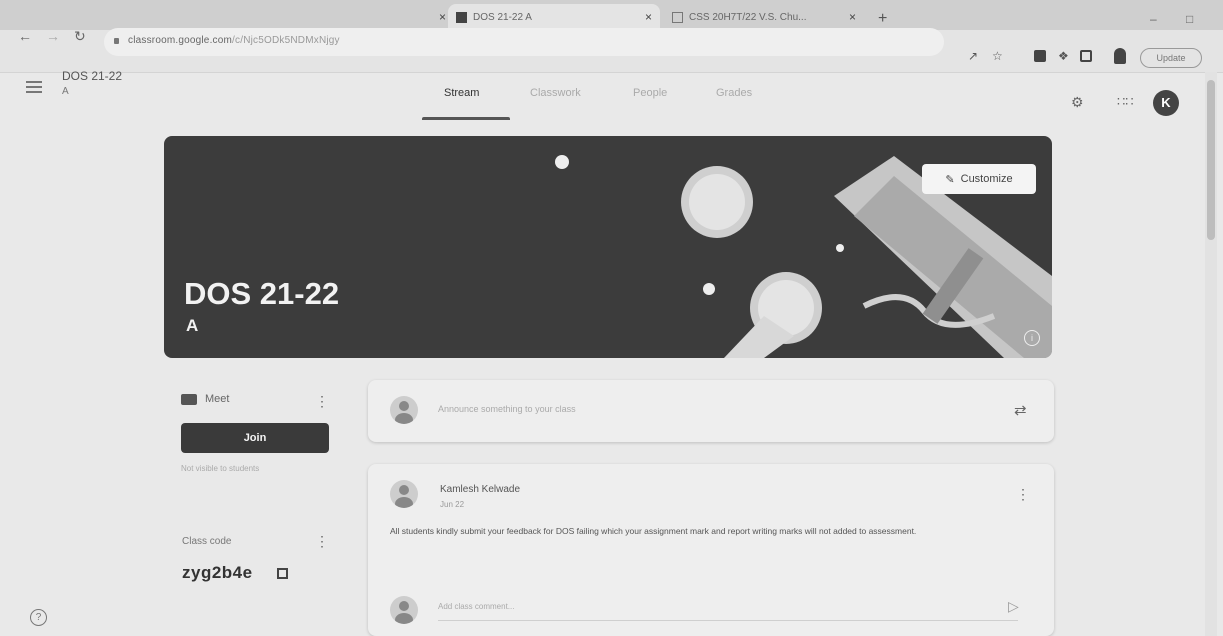 The image size is (1223, 636). What do you see at coordinates (502, 17) in the screenshot?
I see `tab-title: DOS 21-22 A` at bounding box center [502, 17].